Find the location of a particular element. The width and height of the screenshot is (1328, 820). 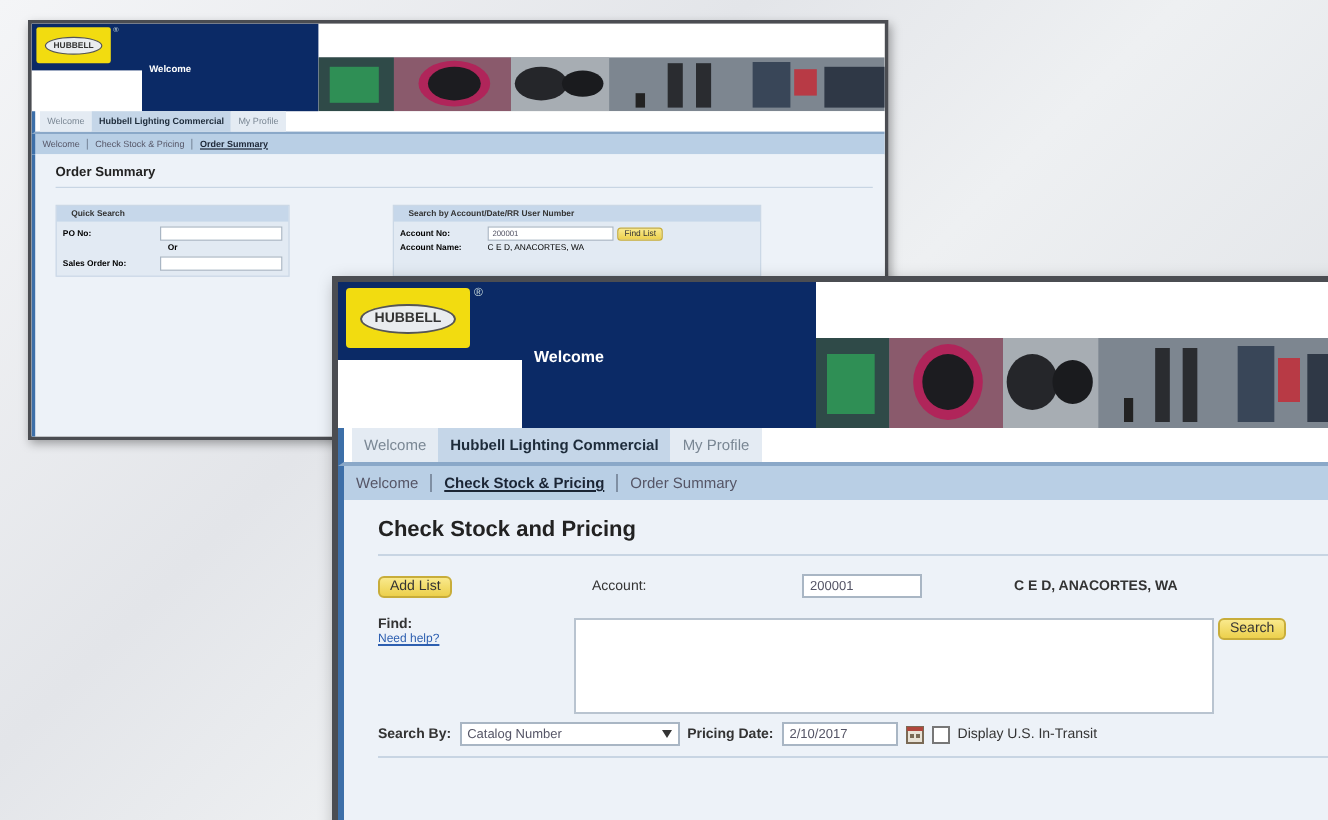

calendar-icon is located at coordinates (914, 734).